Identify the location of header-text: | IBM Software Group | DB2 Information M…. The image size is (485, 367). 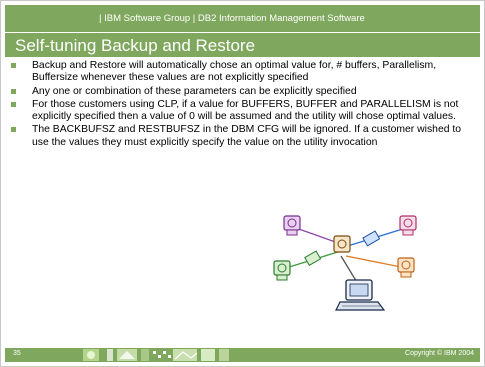
(232, 18).